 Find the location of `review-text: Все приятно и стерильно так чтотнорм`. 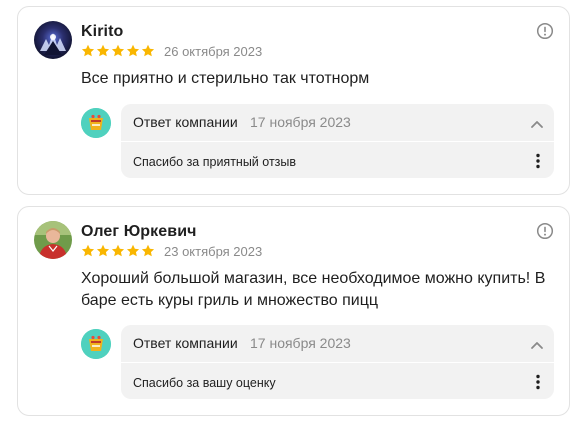

review-text: Все приятно и стерильно так чтотнорм is located at coordinates (225, 78).